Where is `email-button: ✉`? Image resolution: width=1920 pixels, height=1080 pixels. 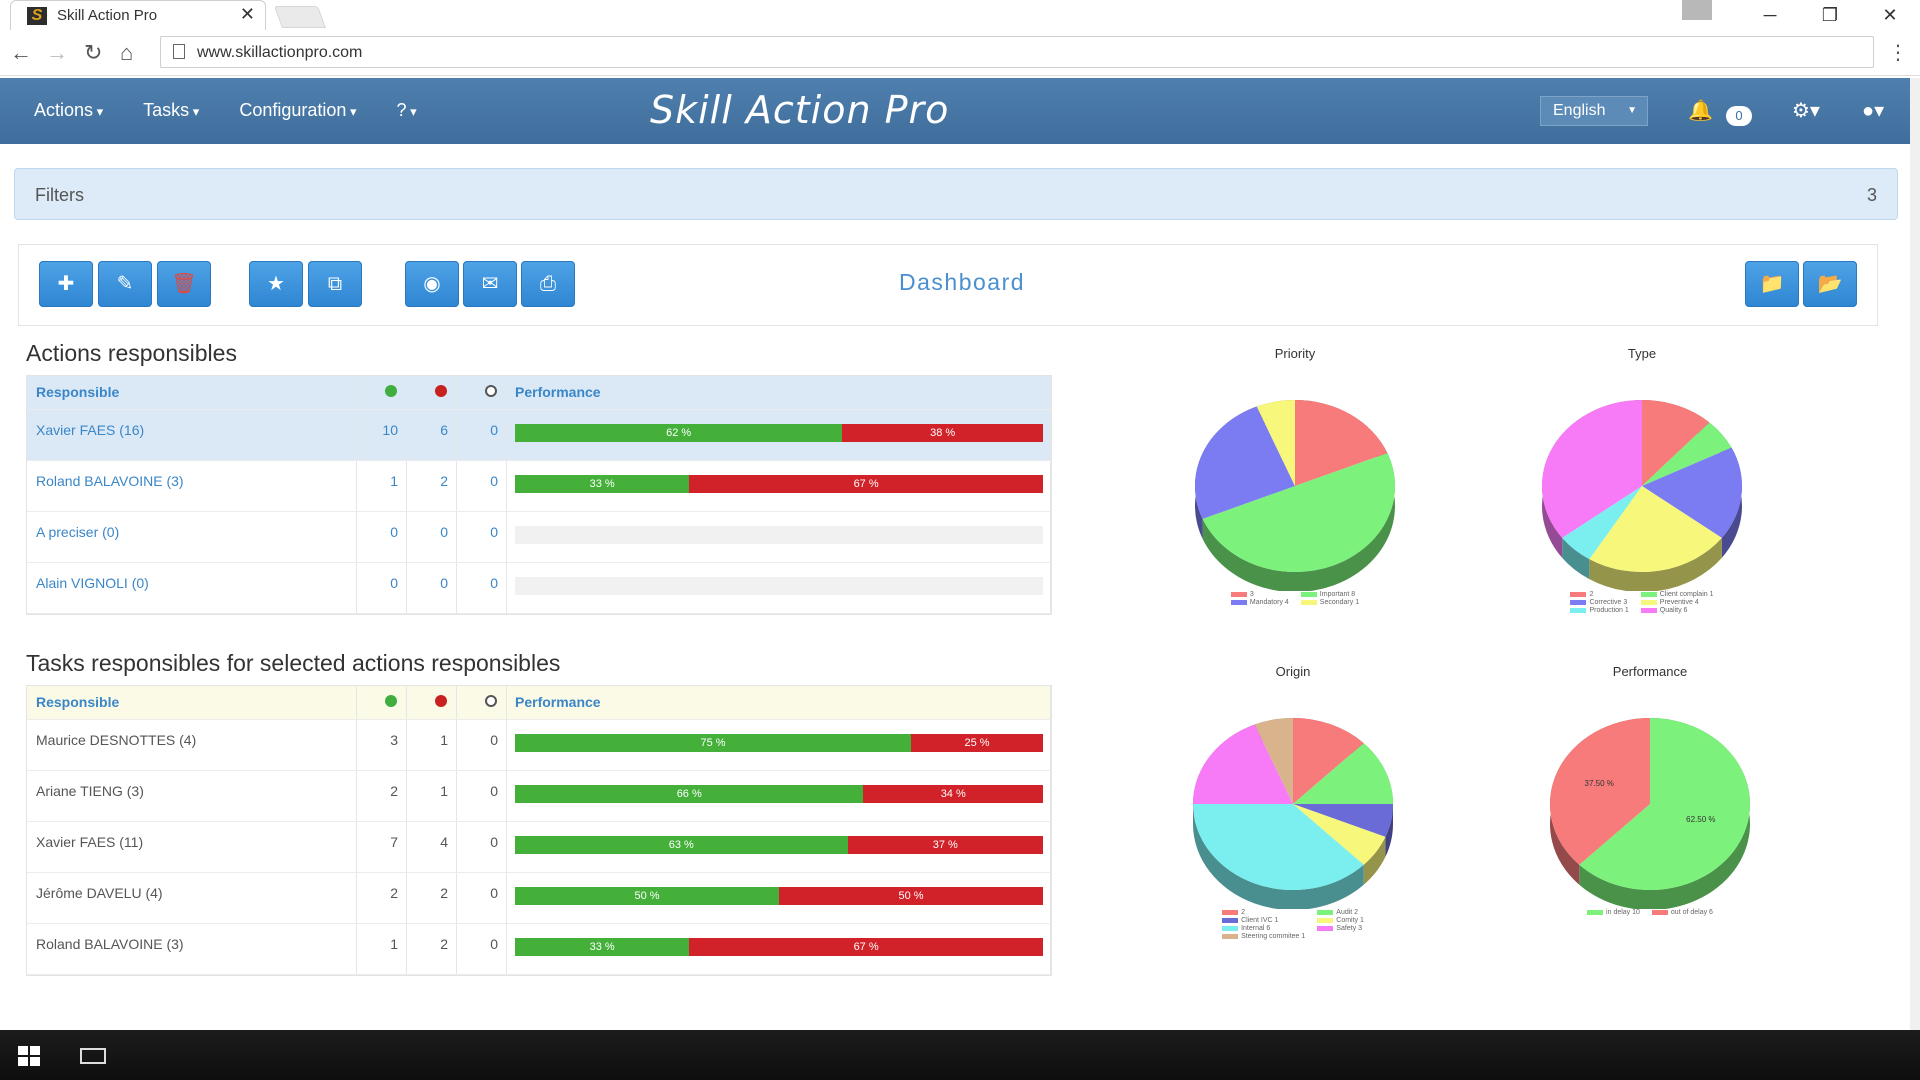 email-button: ✉ is located at coordinates (490, 284).